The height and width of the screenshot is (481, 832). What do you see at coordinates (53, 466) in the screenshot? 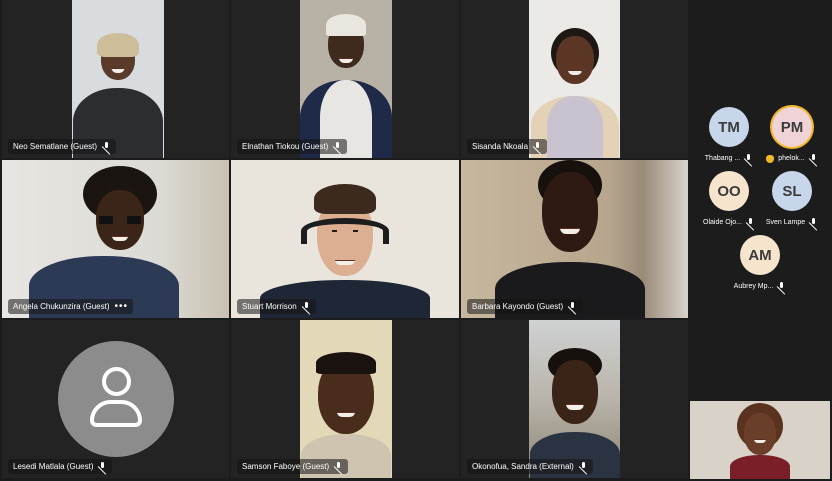
I see `participant-name: Lesedi Matlala (Guest)` at bounding box center [53, 466].